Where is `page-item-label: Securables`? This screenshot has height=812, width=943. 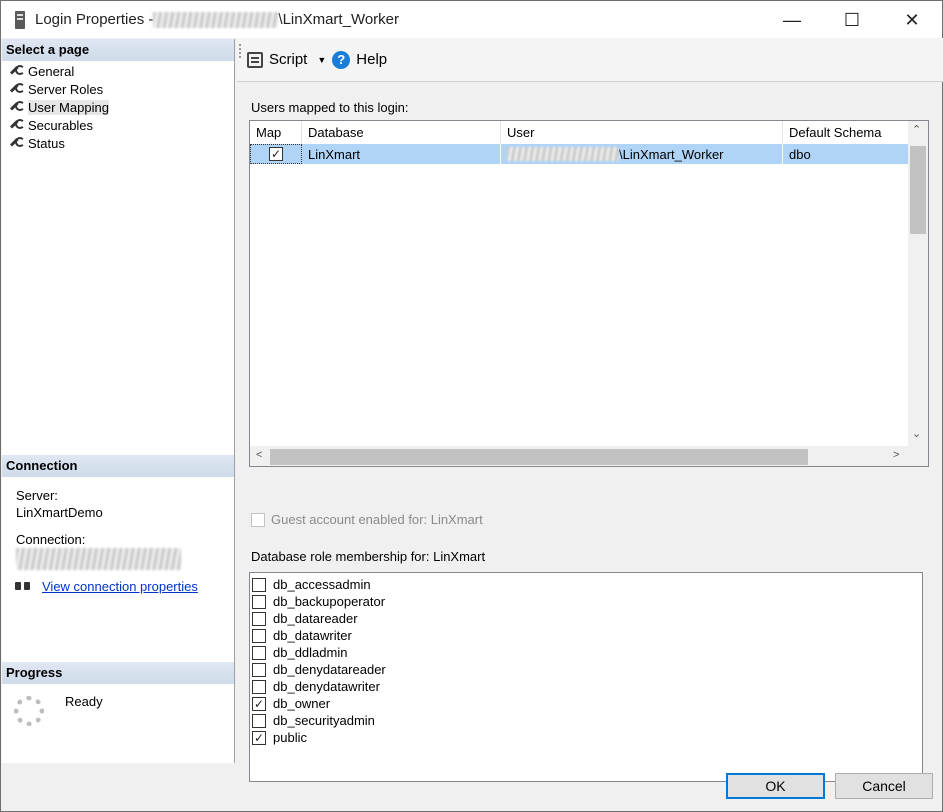 page-item-label: Securables is located at coordinates (61, 125).